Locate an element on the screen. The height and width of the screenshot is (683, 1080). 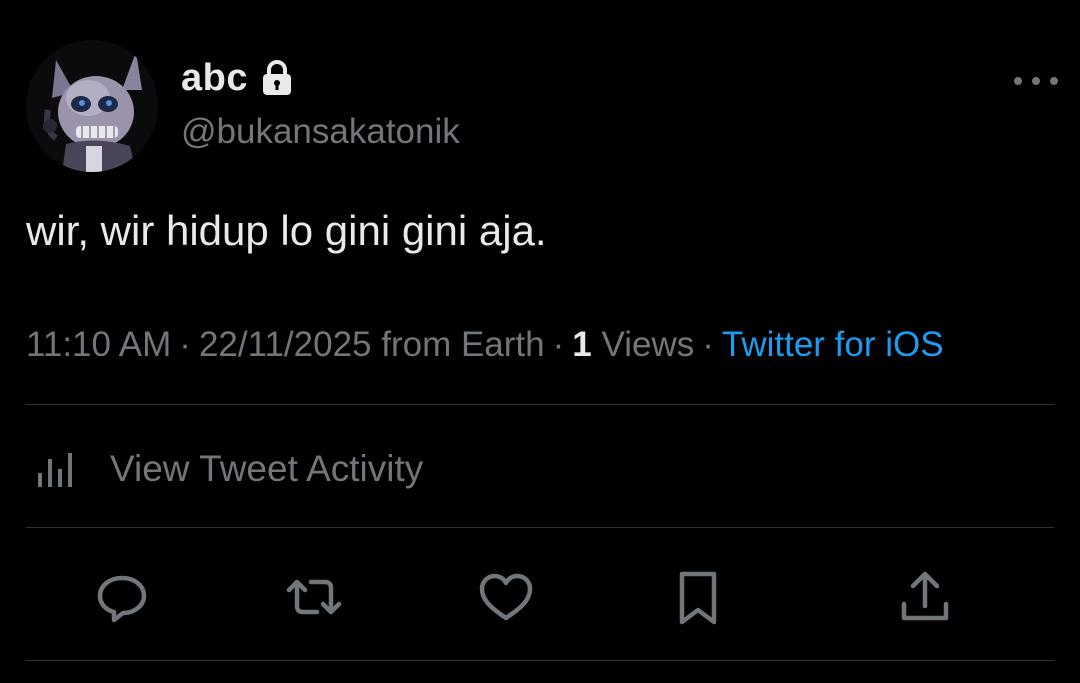
views-count: 1 is located at coordinates (582, 344).